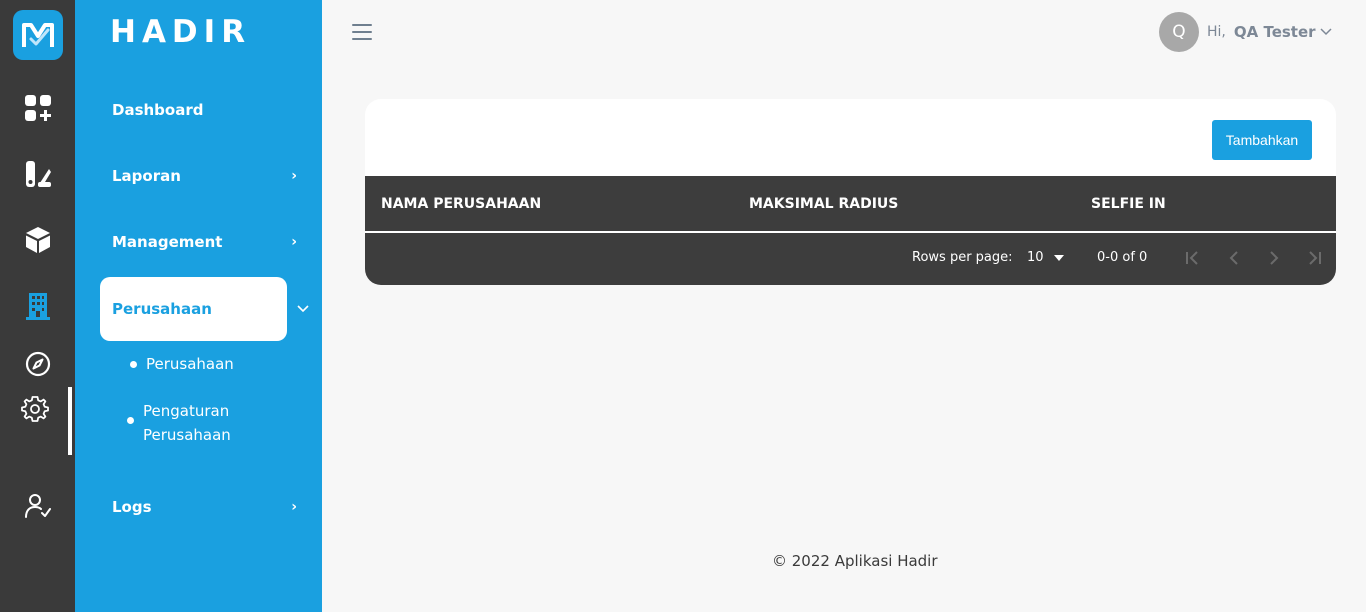  Describe the element at coordinates (206, 507) in the screenshot. I see `sidebar-item-logs: Logs ›` at that location.